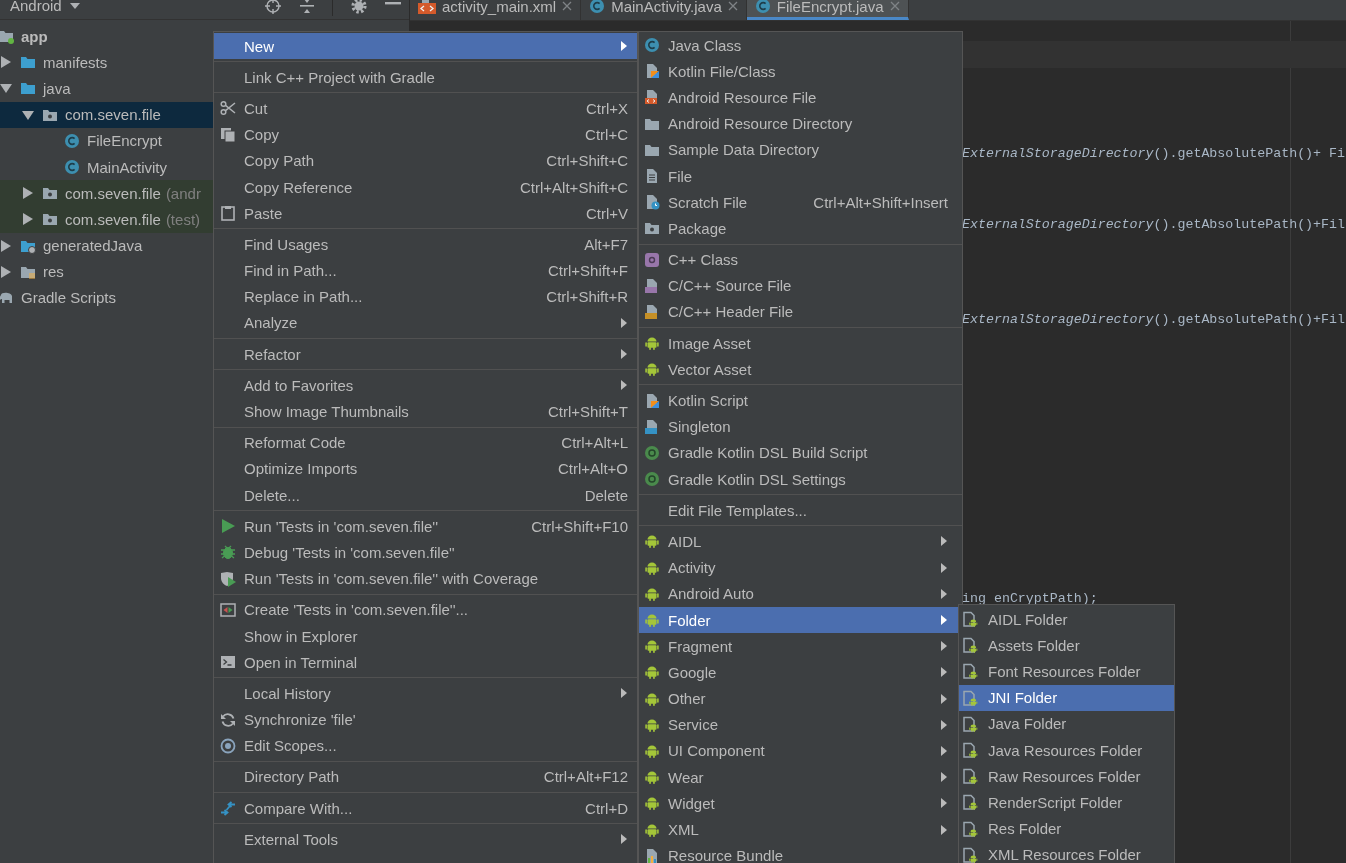 The image size is (1346, 863). Describe the element at coordinates (800, 123) in the screenshot. I see `menu-item: Android Resource Directory` at that location.